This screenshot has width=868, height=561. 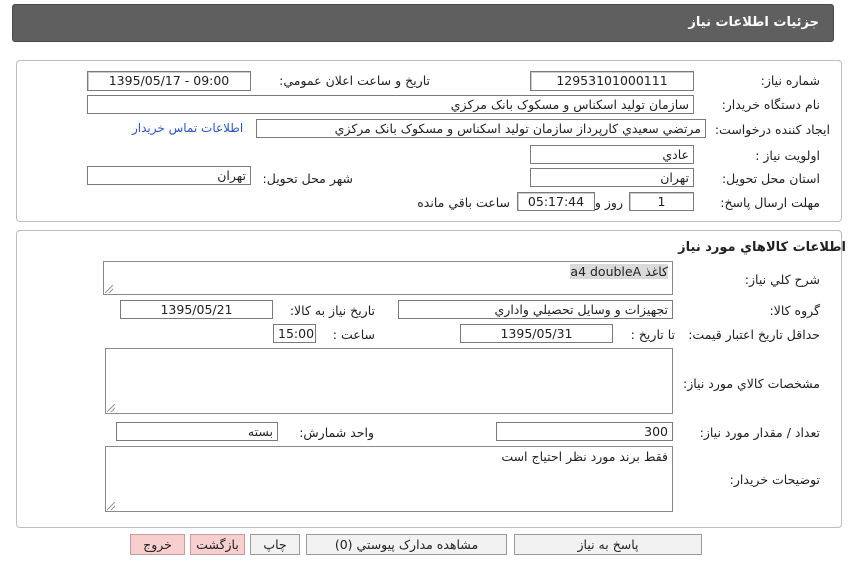 I want to click on buyer-org-field: سازمان توليد اسکناس و مسکوک بانک مرکزي, so click(x=390, y=104).